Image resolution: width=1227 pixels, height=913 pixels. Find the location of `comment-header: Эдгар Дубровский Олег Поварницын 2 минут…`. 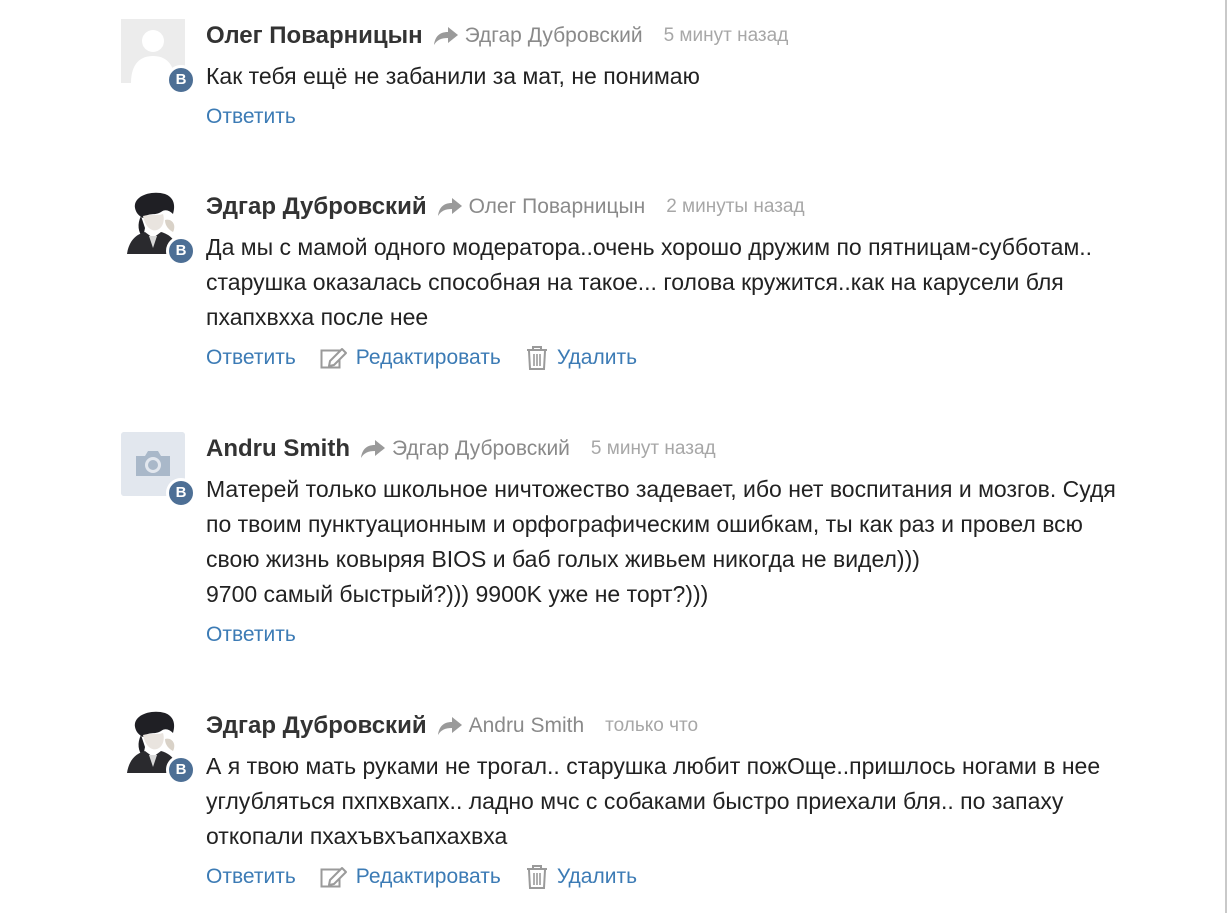

comment-header: Эдгар Дубровский Олег Поварницын 2 минут… is located at coordinates (706, 207).